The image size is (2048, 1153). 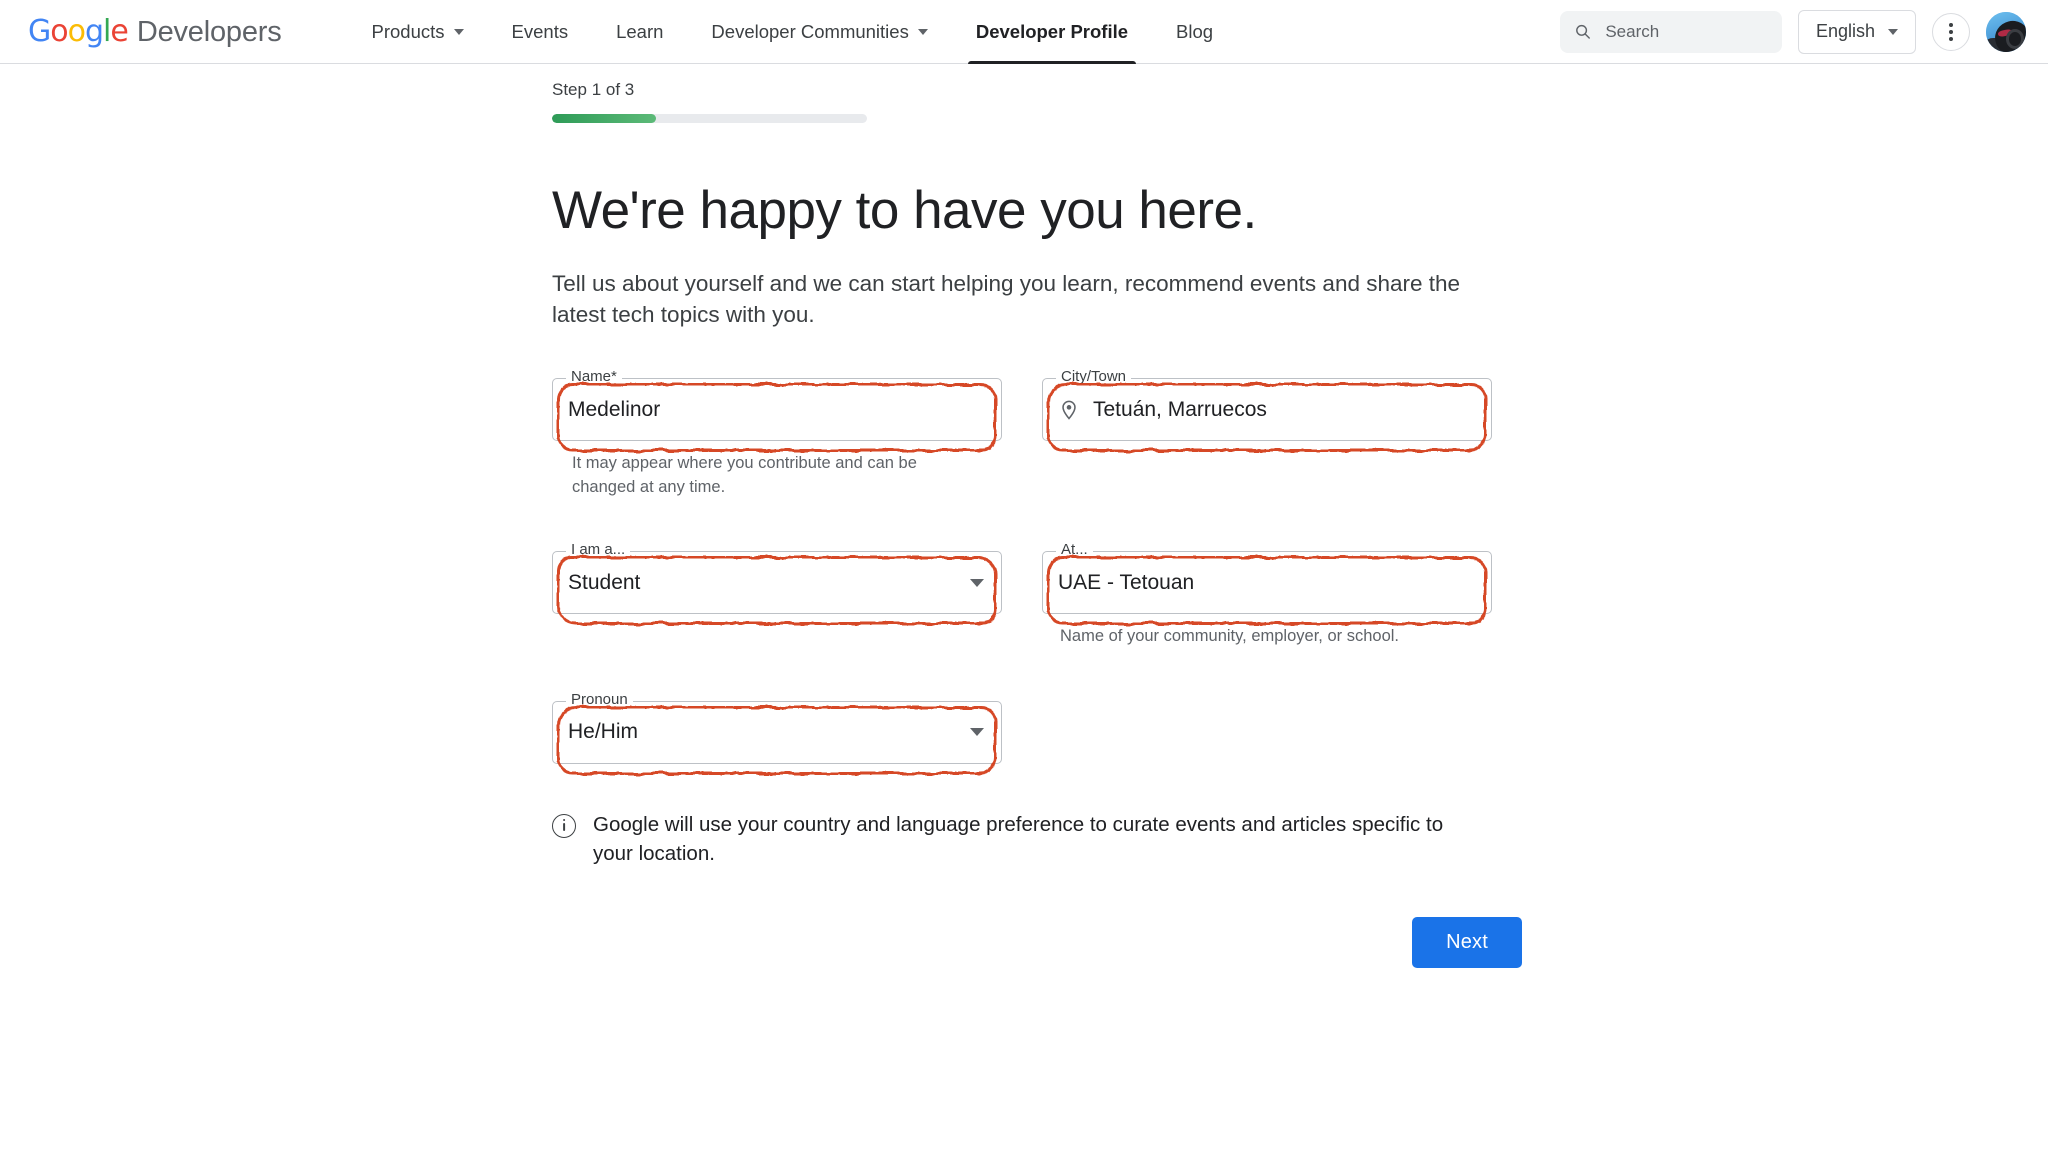 I want to click on nav-label-developer-communities: Developer Communities, so click(x=810, y=31).